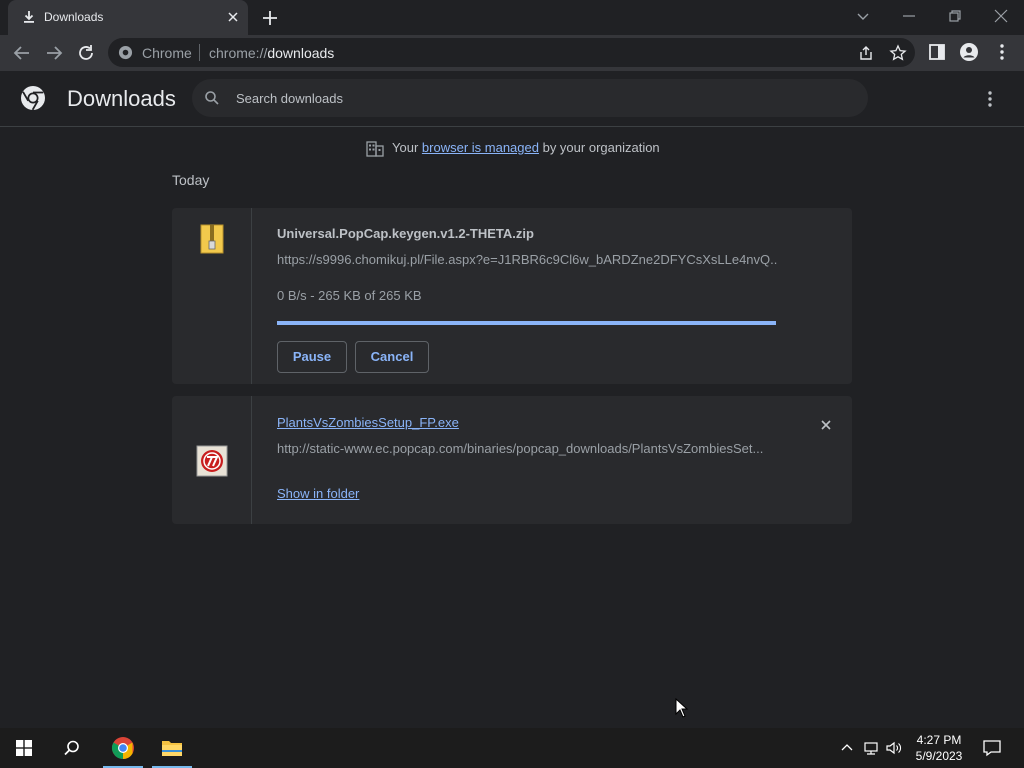 This screenshot has height=768, width=1024. I want to click on chrome-site-icon, so click(125, 52).